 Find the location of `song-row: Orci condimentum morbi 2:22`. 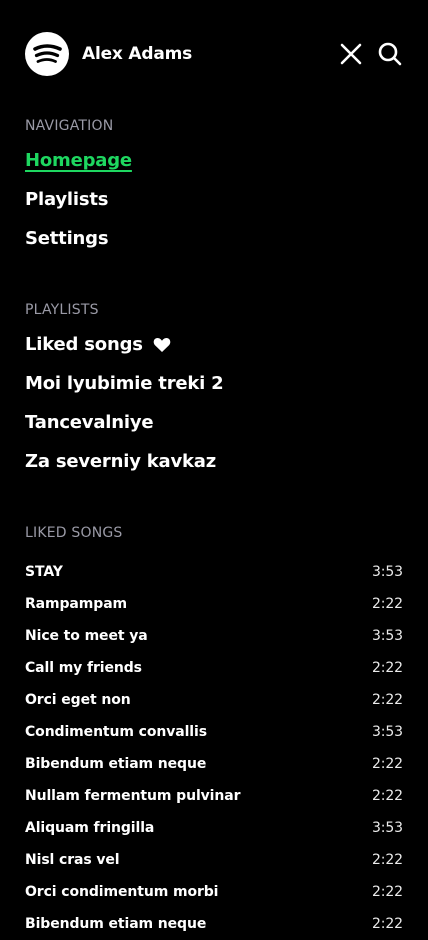

song-row: Orci condimentum morbi 2:22 is located at coordinates (214, 892).